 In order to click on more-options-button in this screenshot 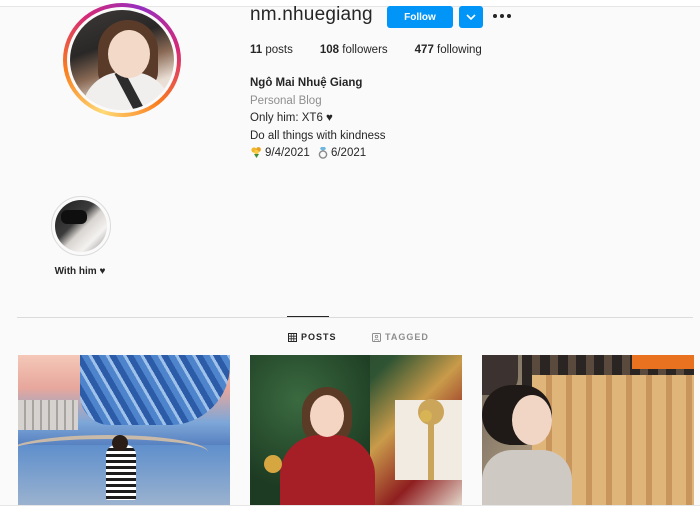, I will do `click(502, 16)`.